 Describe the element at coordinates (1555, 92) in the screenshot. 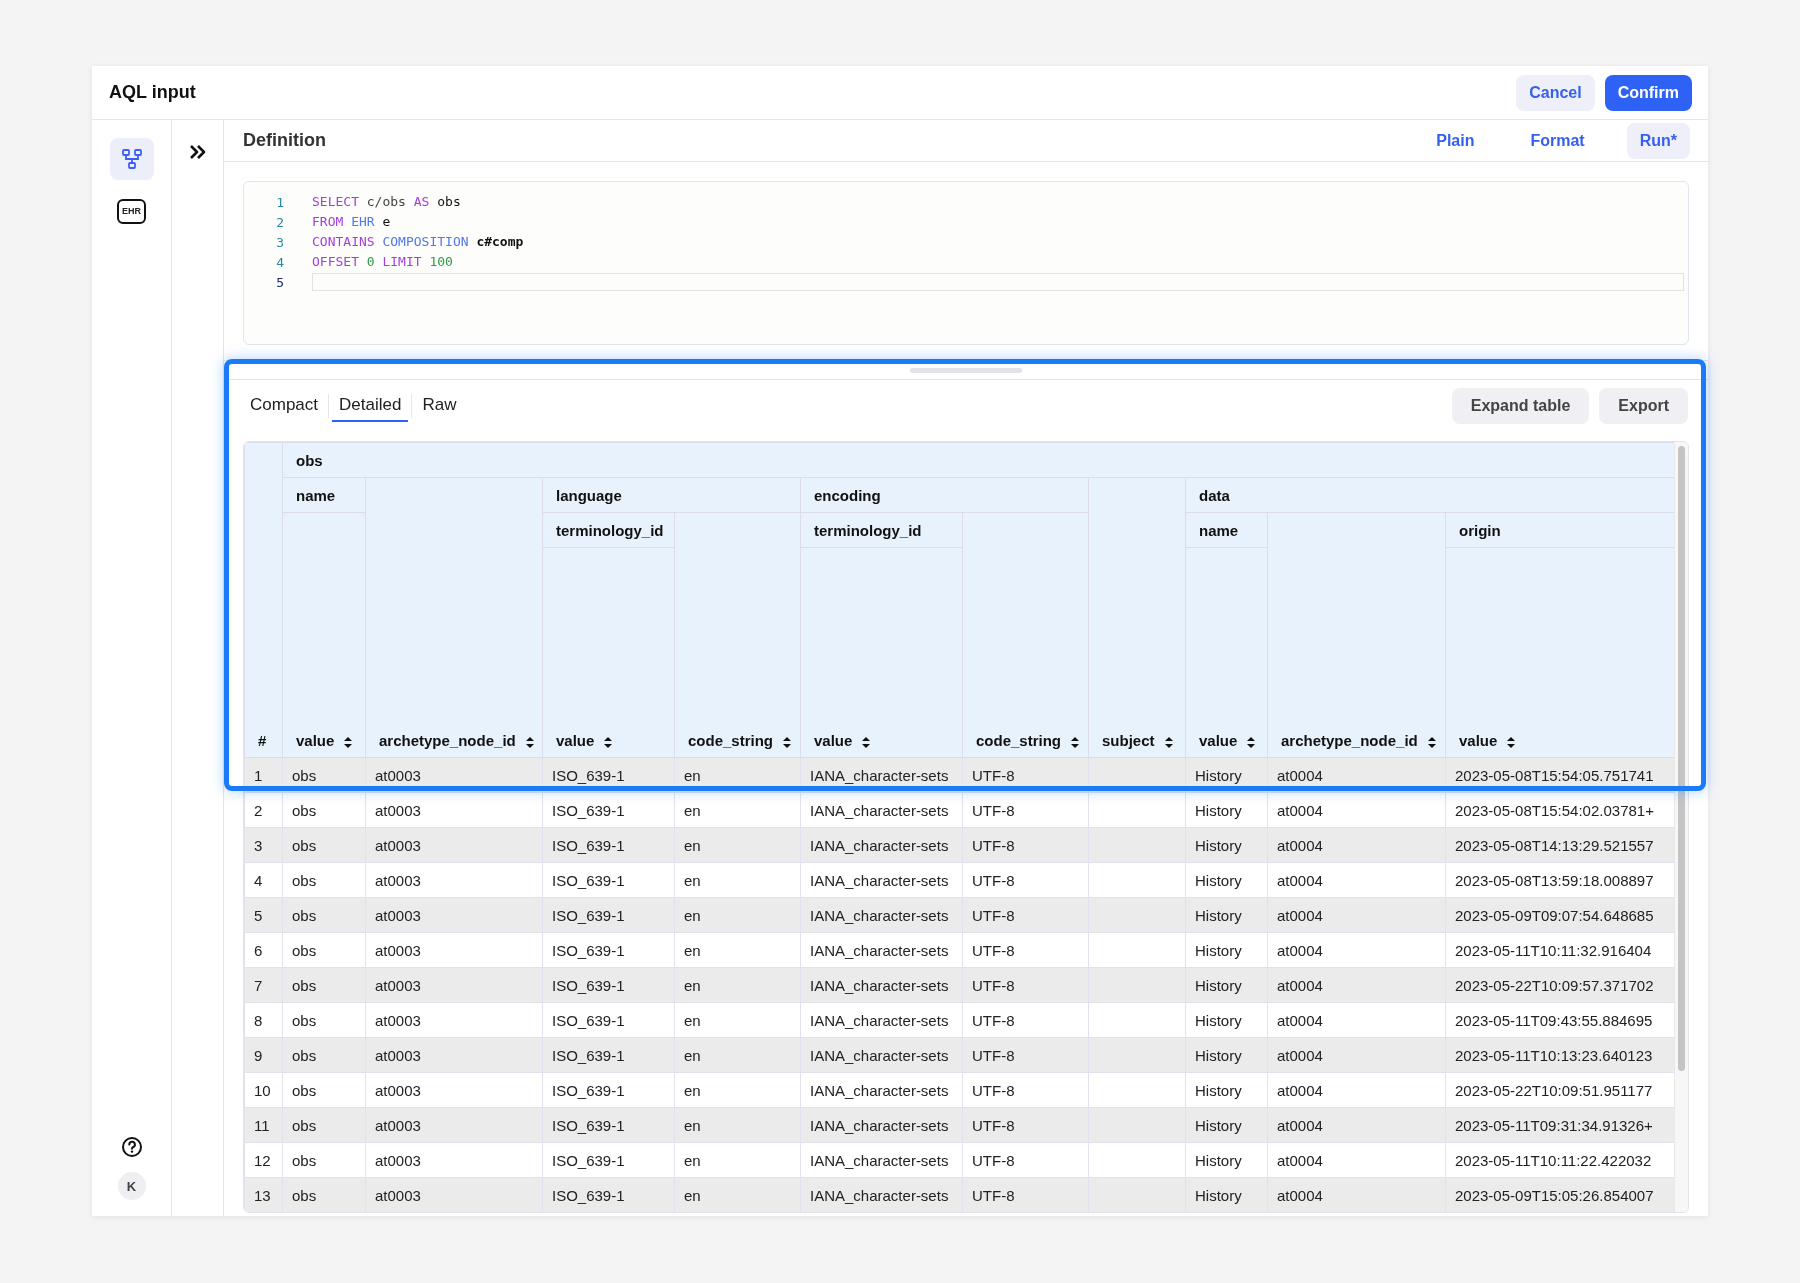

I see `cancel-button: Cancel` at that location.